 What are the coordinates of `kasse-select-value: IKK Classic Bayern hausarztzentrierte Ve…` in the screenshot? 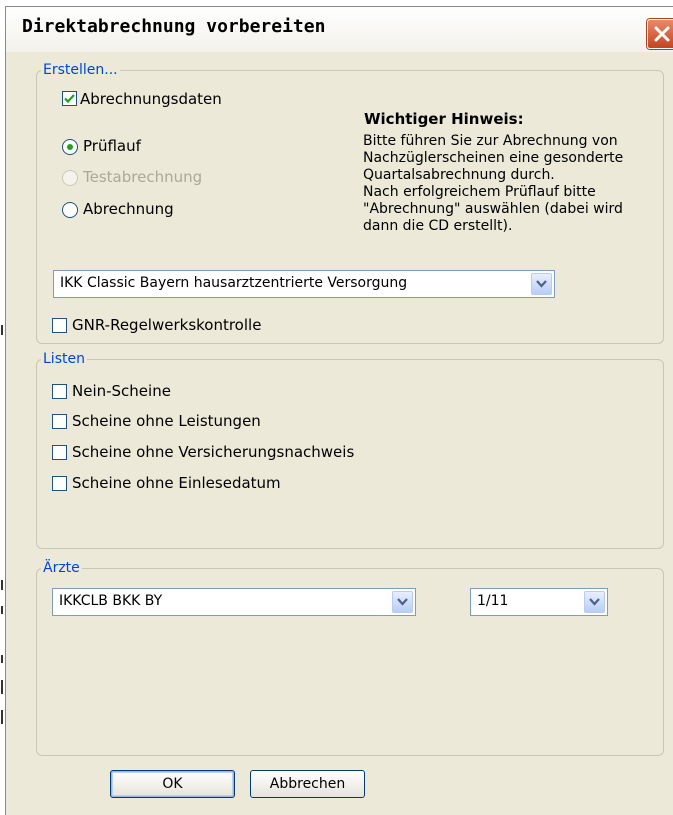 It's located at (234, 283).